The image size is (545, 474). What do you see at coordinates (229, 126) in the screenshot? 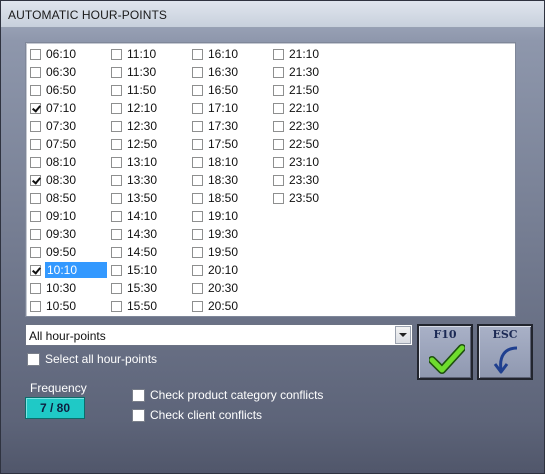
I see `hour-point-item: 17:30` at bounding box center [229, 126].